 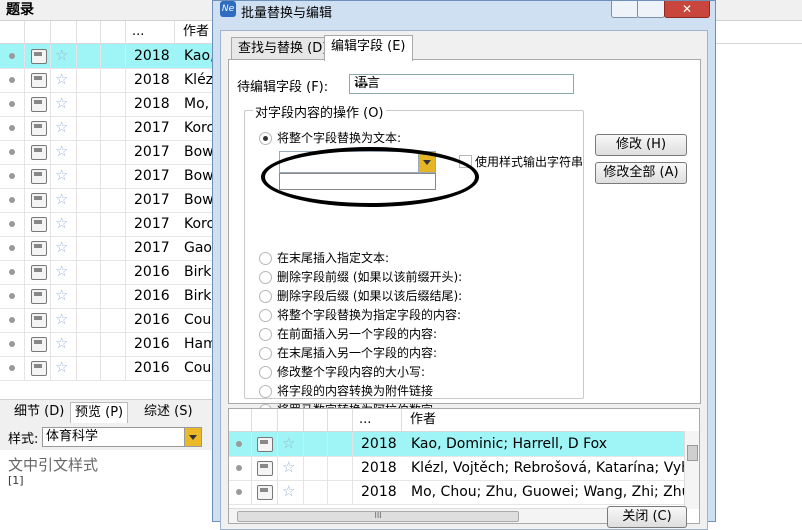 I want to click on radio-replace-whole, so click(x=265, y=138).